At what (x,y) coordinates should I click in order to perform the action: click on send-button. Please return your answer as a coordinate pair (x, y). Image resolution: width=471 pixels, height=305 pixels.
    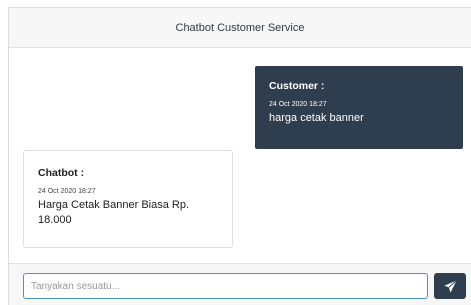
    Looking at the image, I should click on (450, 286).